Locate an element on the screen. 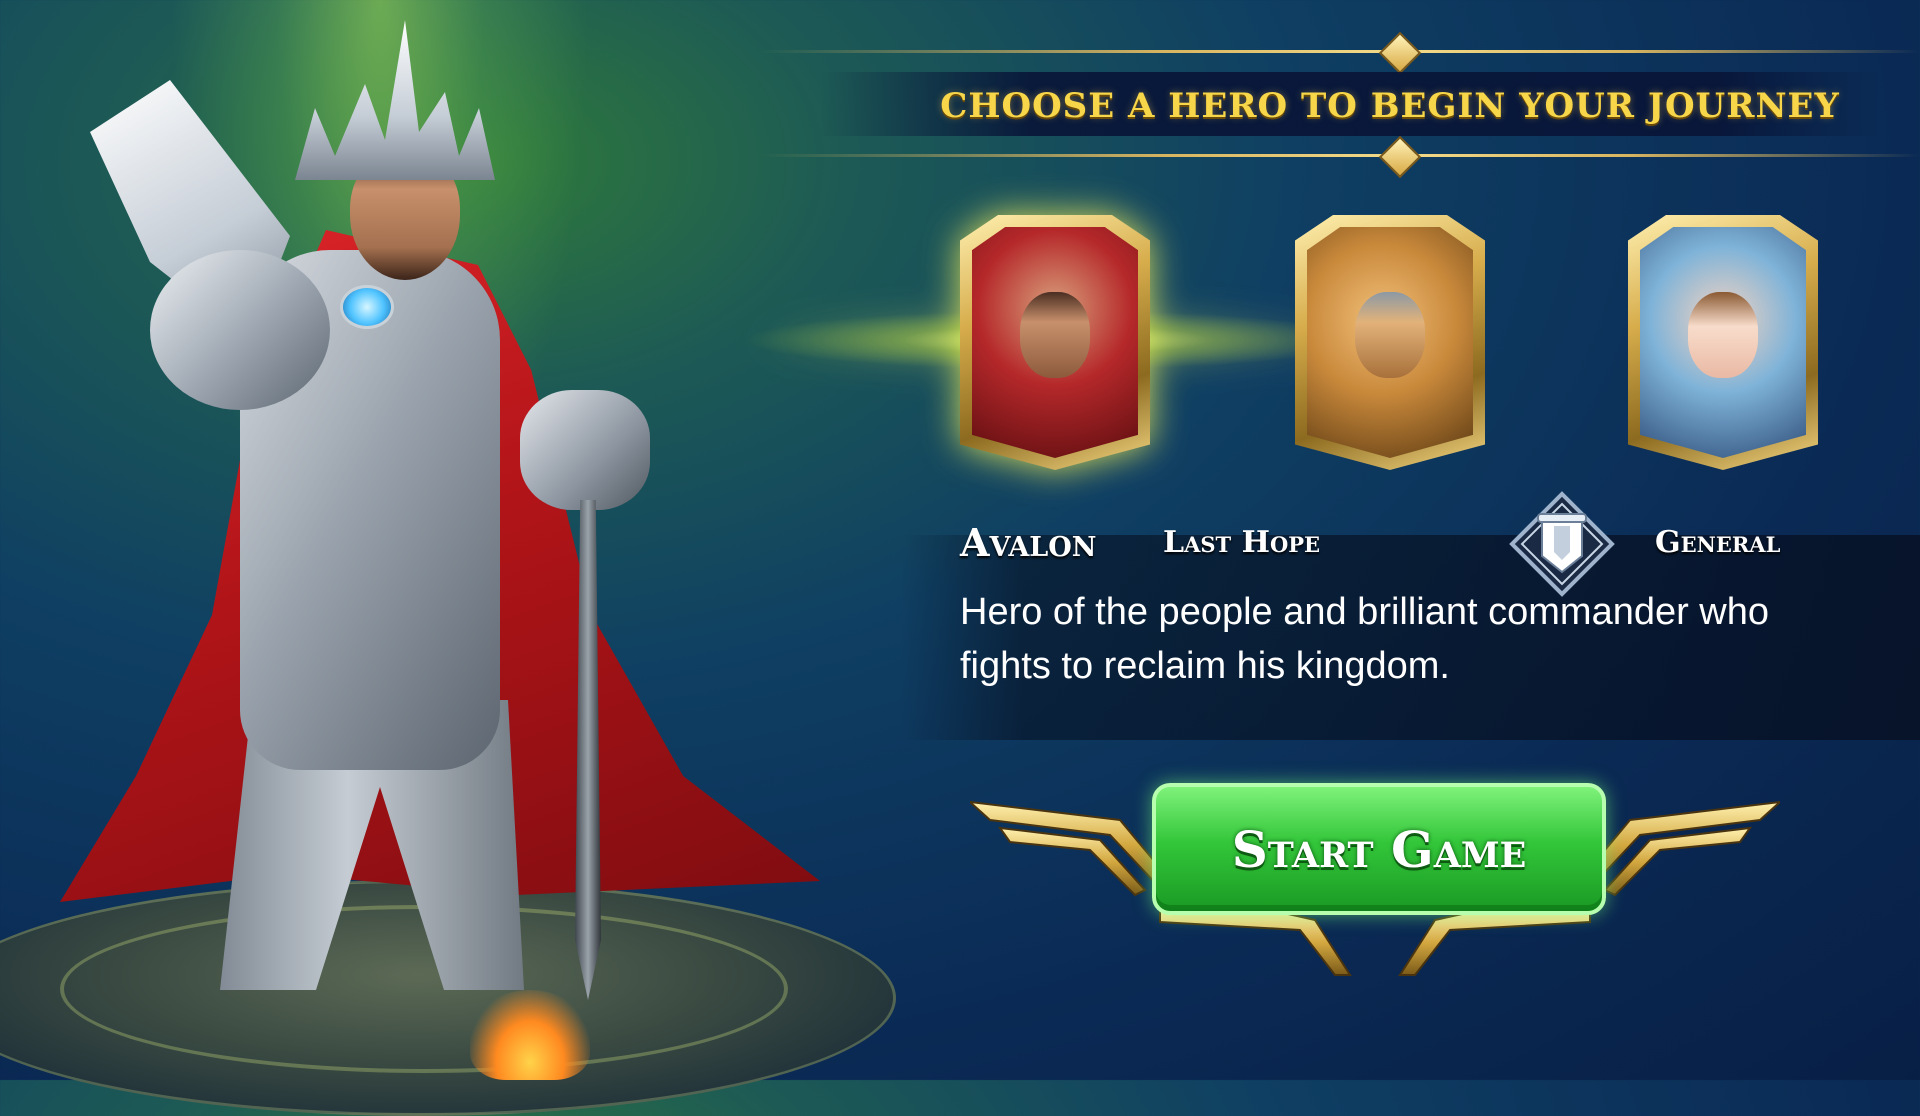  banner-top-line is located at coordinates (1340, 51).